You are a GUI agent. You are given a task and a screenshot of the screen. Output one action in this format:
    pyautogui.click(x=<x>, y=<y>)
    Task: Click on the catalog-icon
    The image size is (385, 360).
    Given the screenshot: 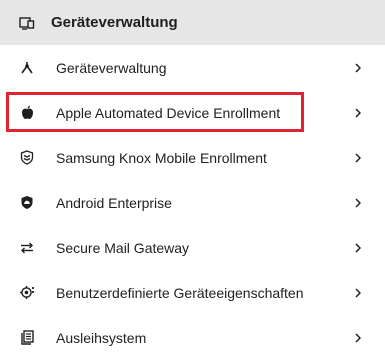 What is the action you would take?
    pyautogui.click(x=27, y=338)
    